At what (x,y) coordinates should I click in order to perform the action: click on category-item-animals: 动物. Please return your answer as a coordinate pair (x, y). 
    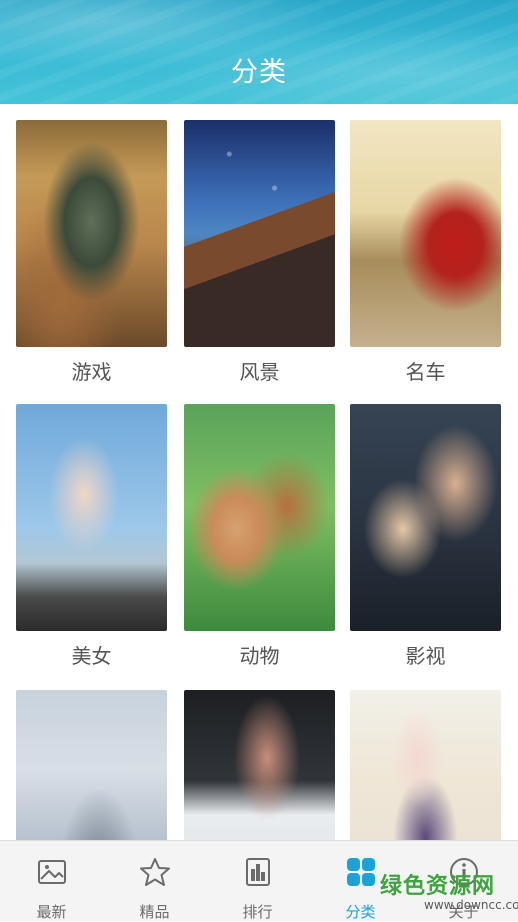
    Looking at the image, I should click on (259, 536).